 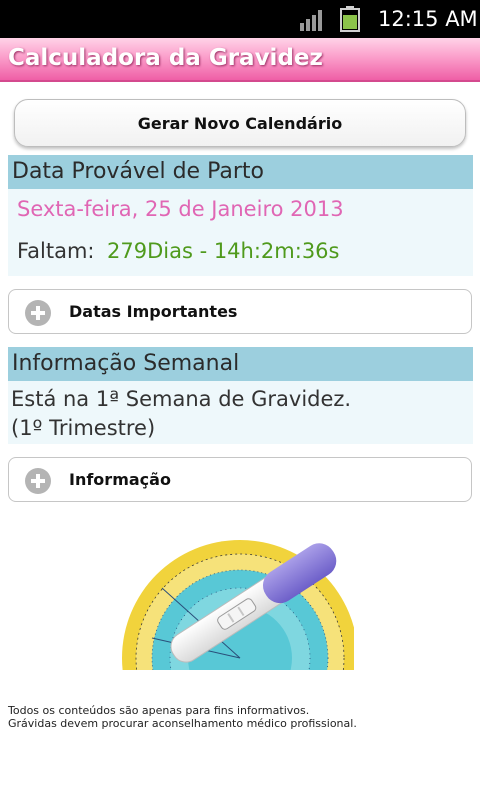 What do you see at coordinates (165, 58) in the screenshot?
I see `app-title: Calculadora da Gravidez` at bounding box center [165, 58].